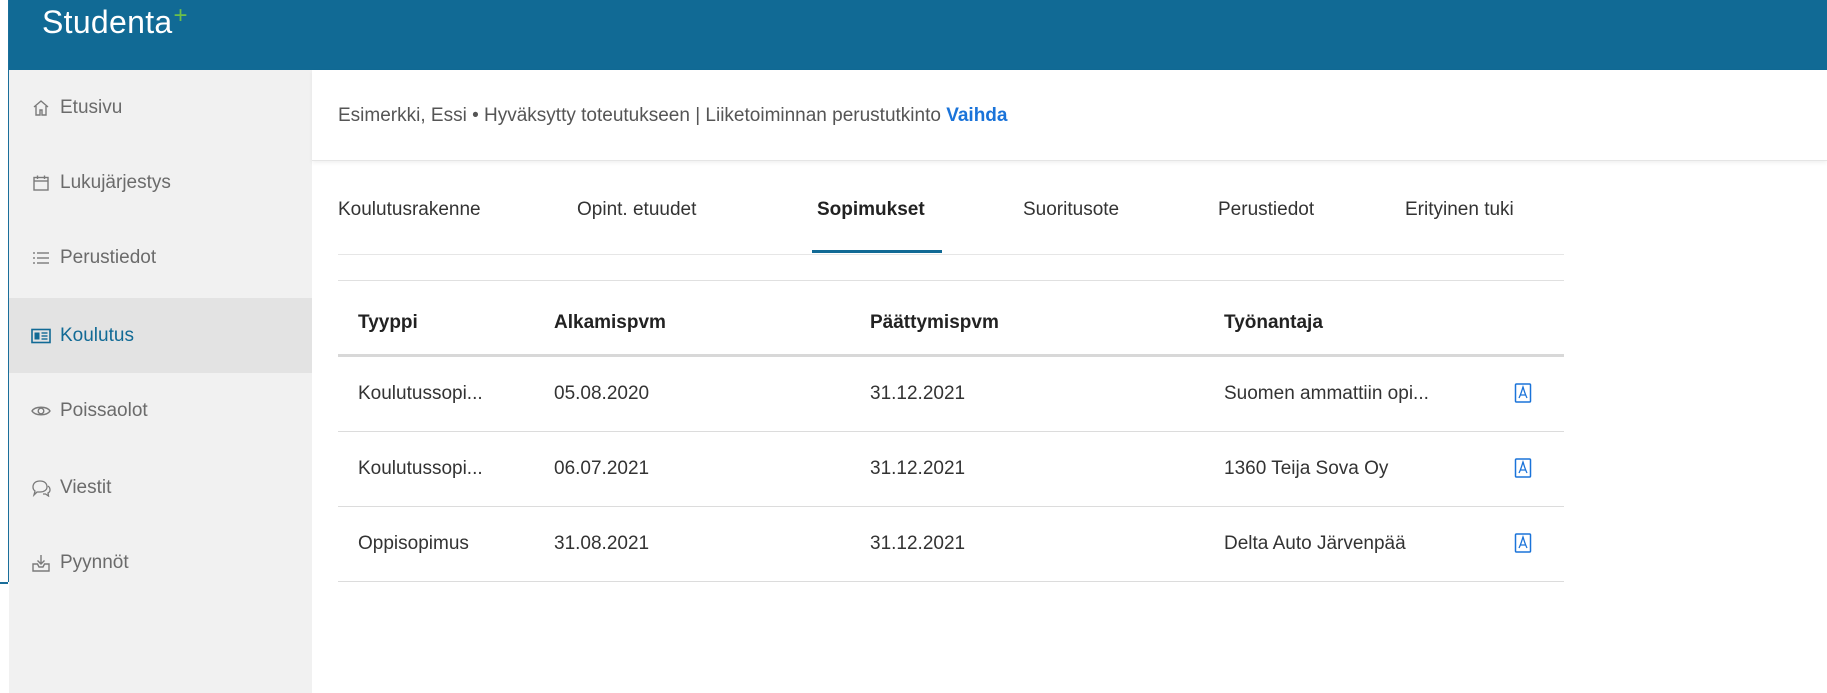 The width and height of the screenshot is (1827, 693). What do you see at coordinates (934, 323) in the screenshot?
I see `column-header-paattymispvm: Päättymispvm` at bounding box center [934, 323].